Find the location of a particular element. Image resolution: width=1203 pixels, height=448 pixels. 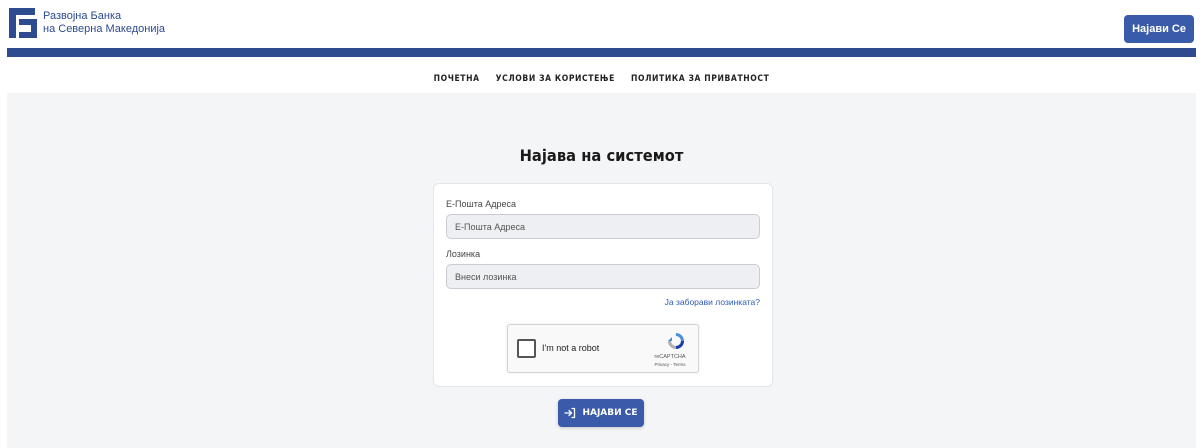

bank-logo: Развојна Банка на Северна Македонија is located at coordinates (87, 23).